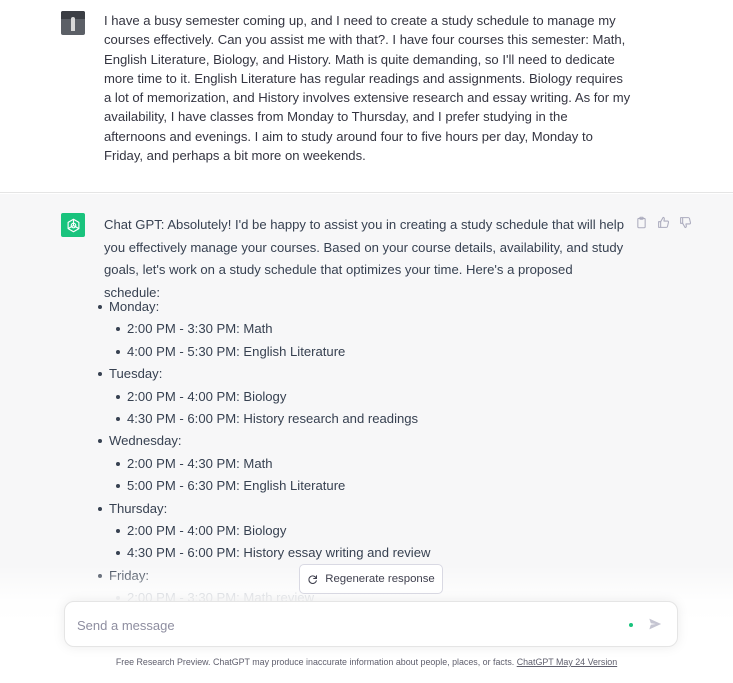 The height and width of the screenshot is (683, 733). I want to click on message-actions, so click(663, 222).